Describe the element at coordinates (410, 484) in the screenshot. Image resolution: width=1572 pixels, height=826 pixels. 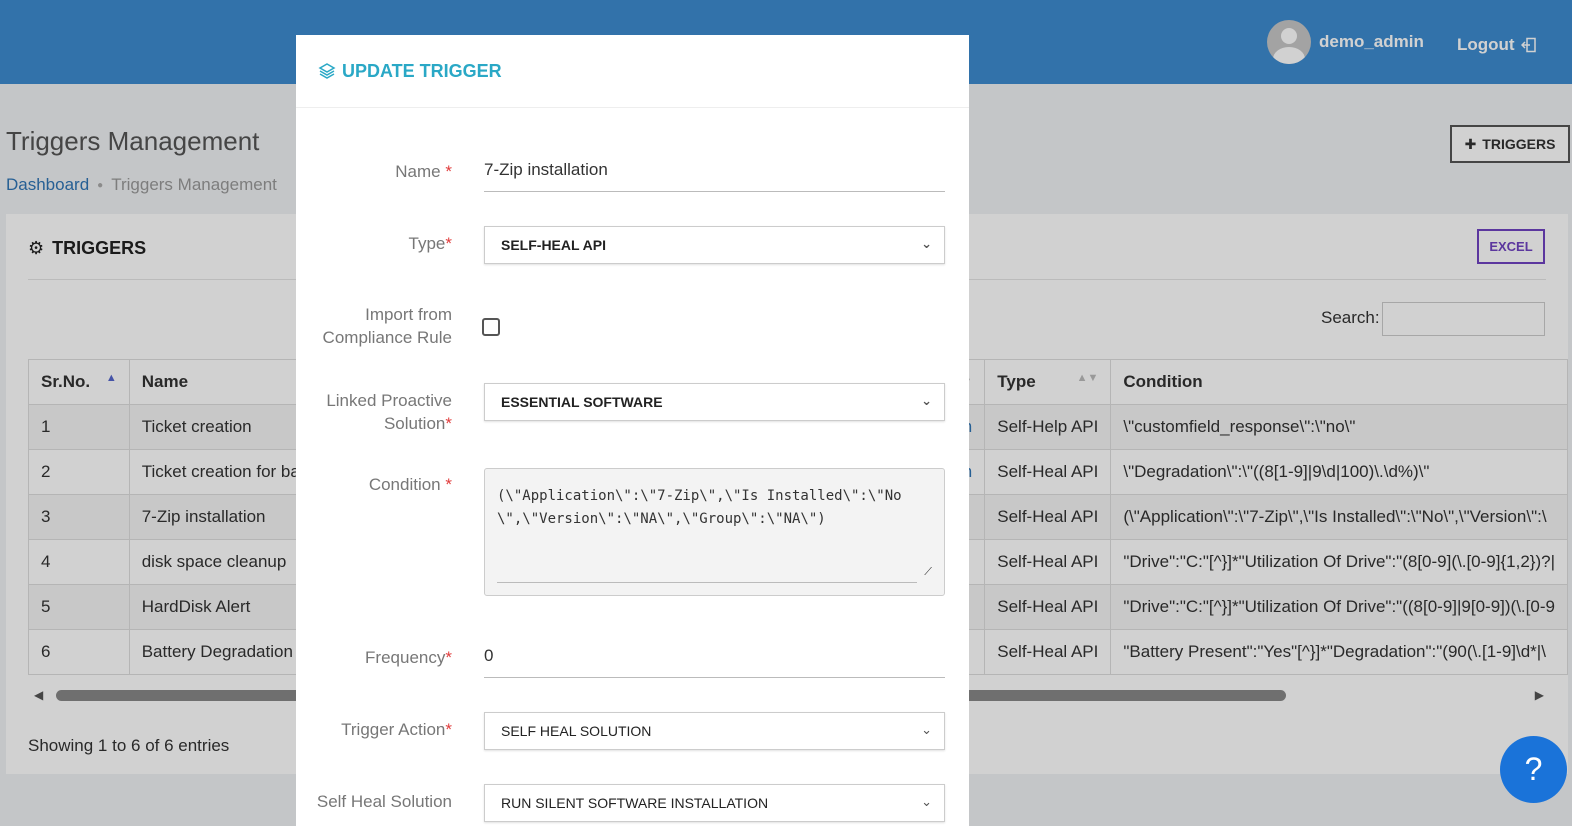
I see `condition-label: Condition *` at that location.